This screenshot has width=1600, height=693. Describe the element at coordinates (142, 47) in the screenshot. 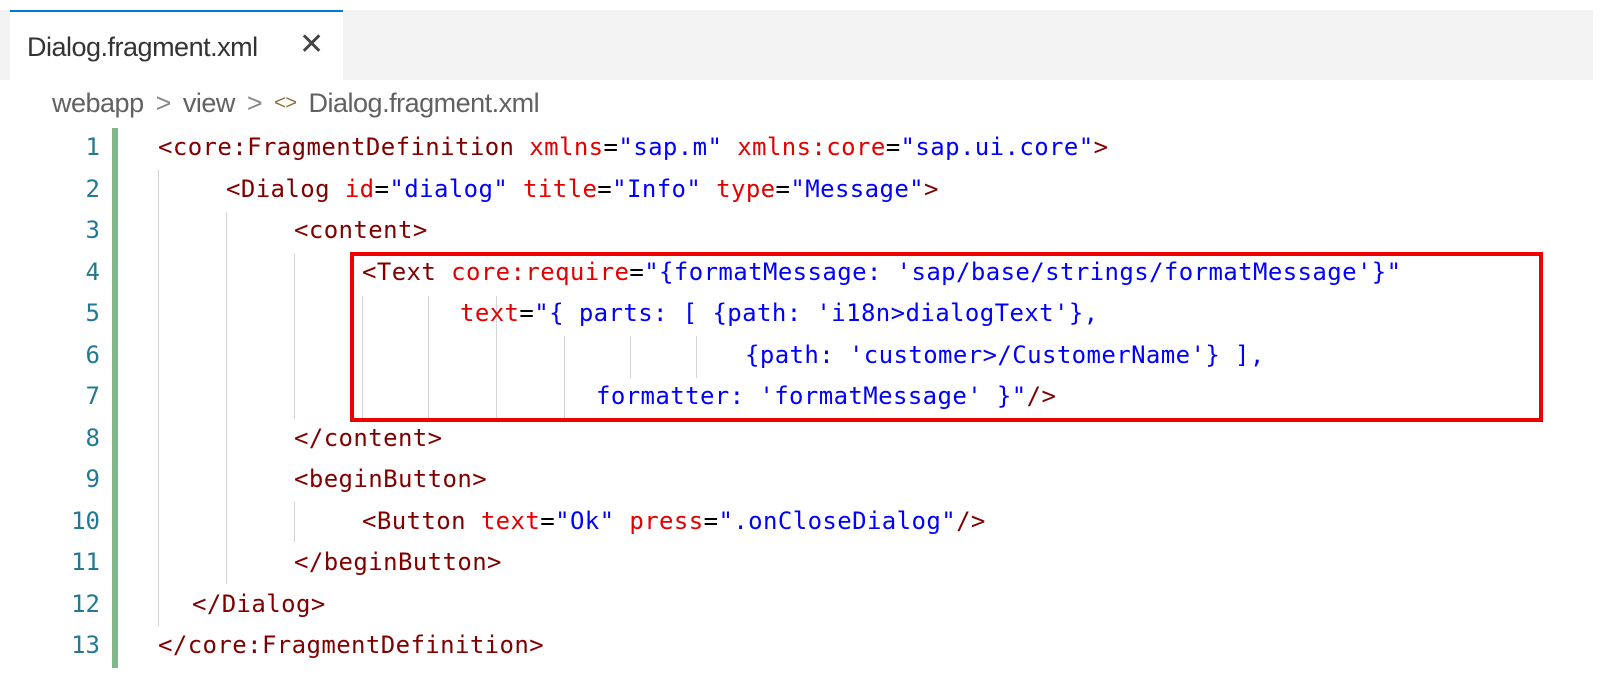

I see `tab-label: Dialog.fragment.xml` at that location.